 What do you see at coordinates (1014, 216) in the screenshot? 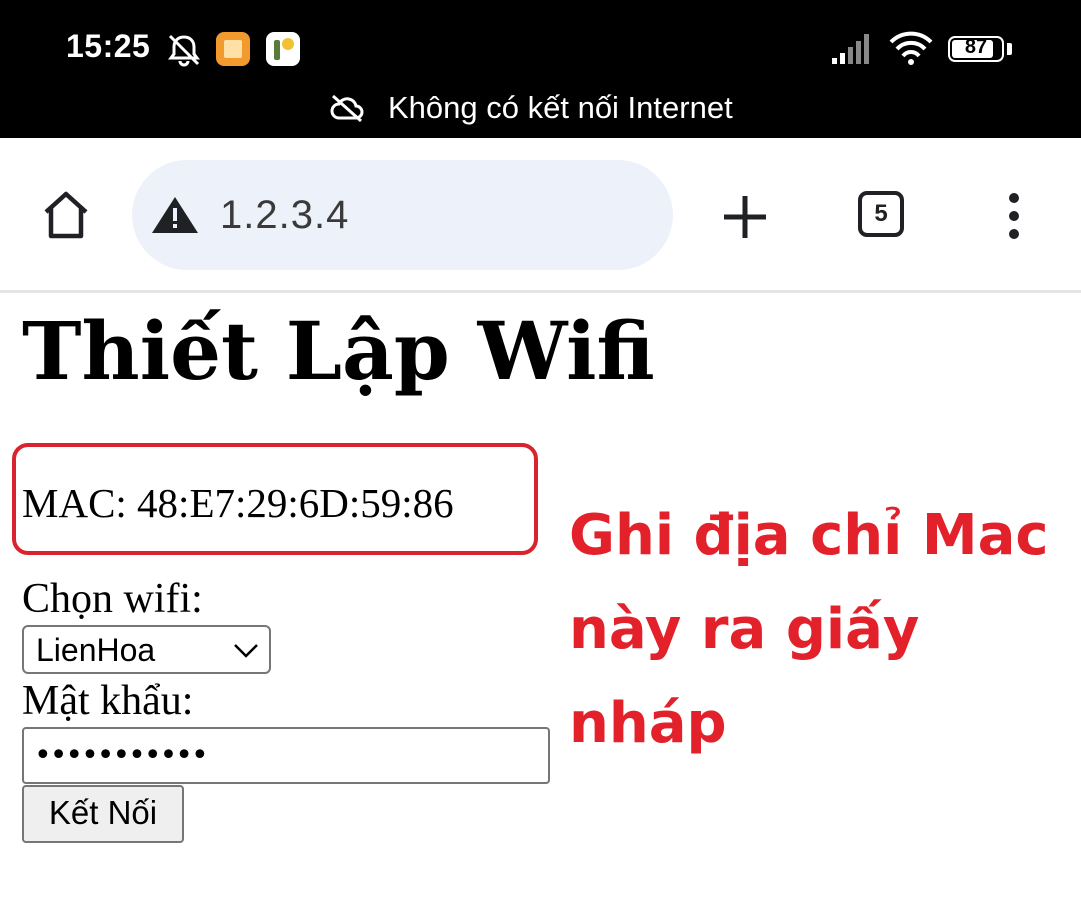
I see `menu-icon` at bounding box center [1014, 216].